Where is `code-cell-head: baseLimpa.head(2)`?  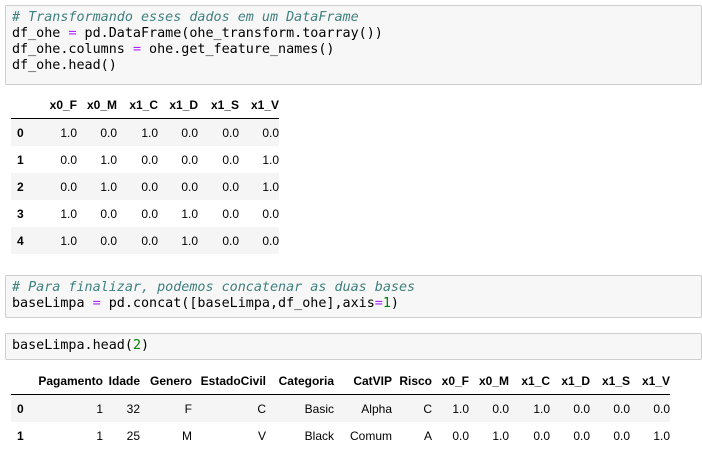
code-cell-head: baseLimpa.head(2) is located at coordinates (353, 346).